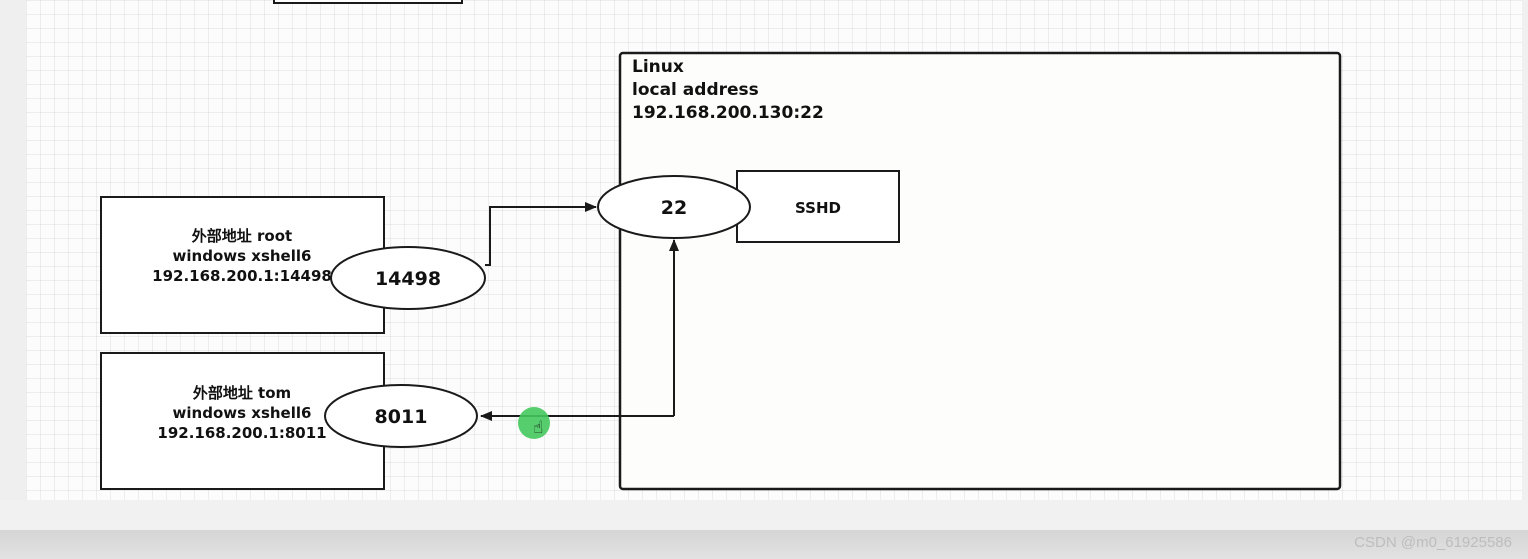 The height and width of the screenshot is (559, 1528). What do you see at coordinates (538, 428) in the screenshot?
I see `hand-pointer-icon: ☝` at bounding box center [538, 428].